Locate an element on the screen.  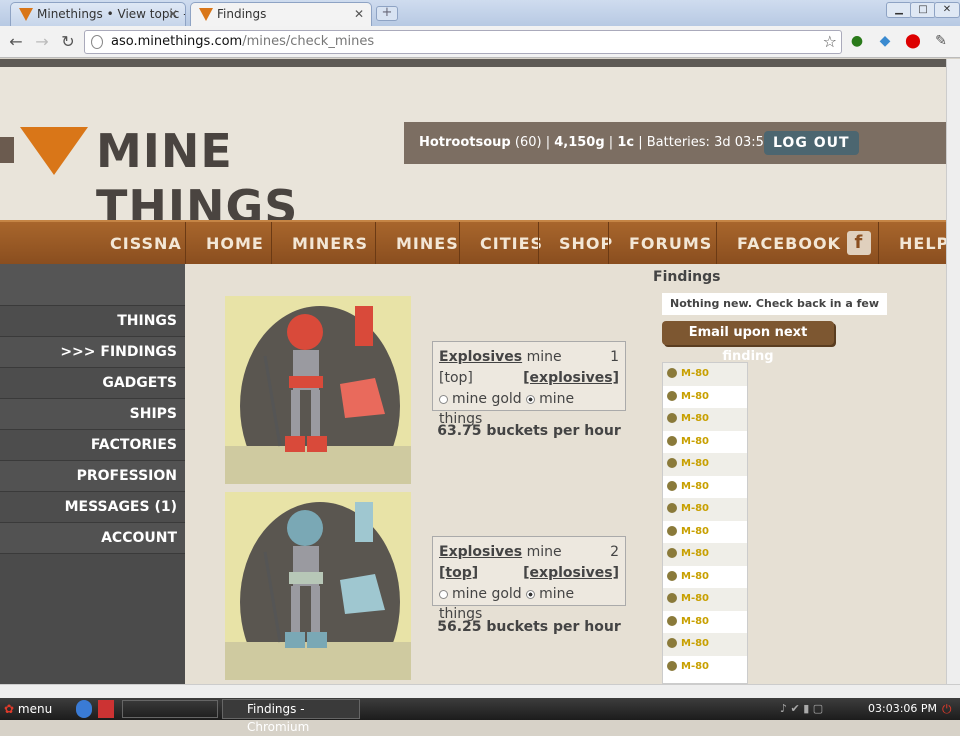
mine-rate: 56.25 buckets per hour is located at coordinates (529, 627).